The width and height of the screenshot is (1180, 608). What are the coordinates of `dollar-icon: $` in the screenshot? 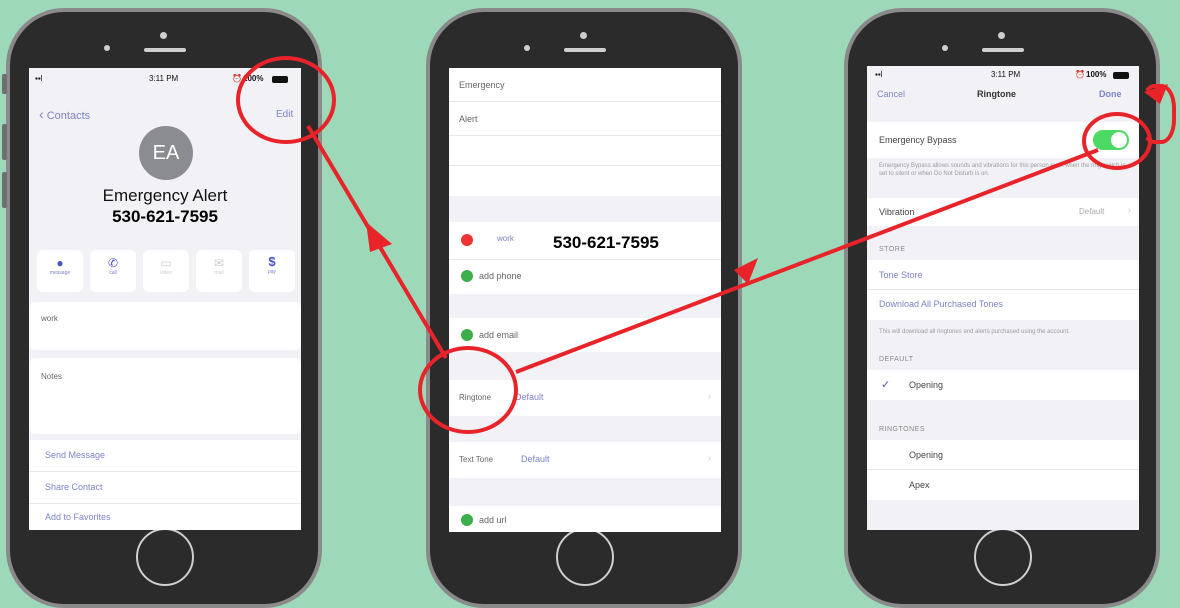 It's located at (272, 261).